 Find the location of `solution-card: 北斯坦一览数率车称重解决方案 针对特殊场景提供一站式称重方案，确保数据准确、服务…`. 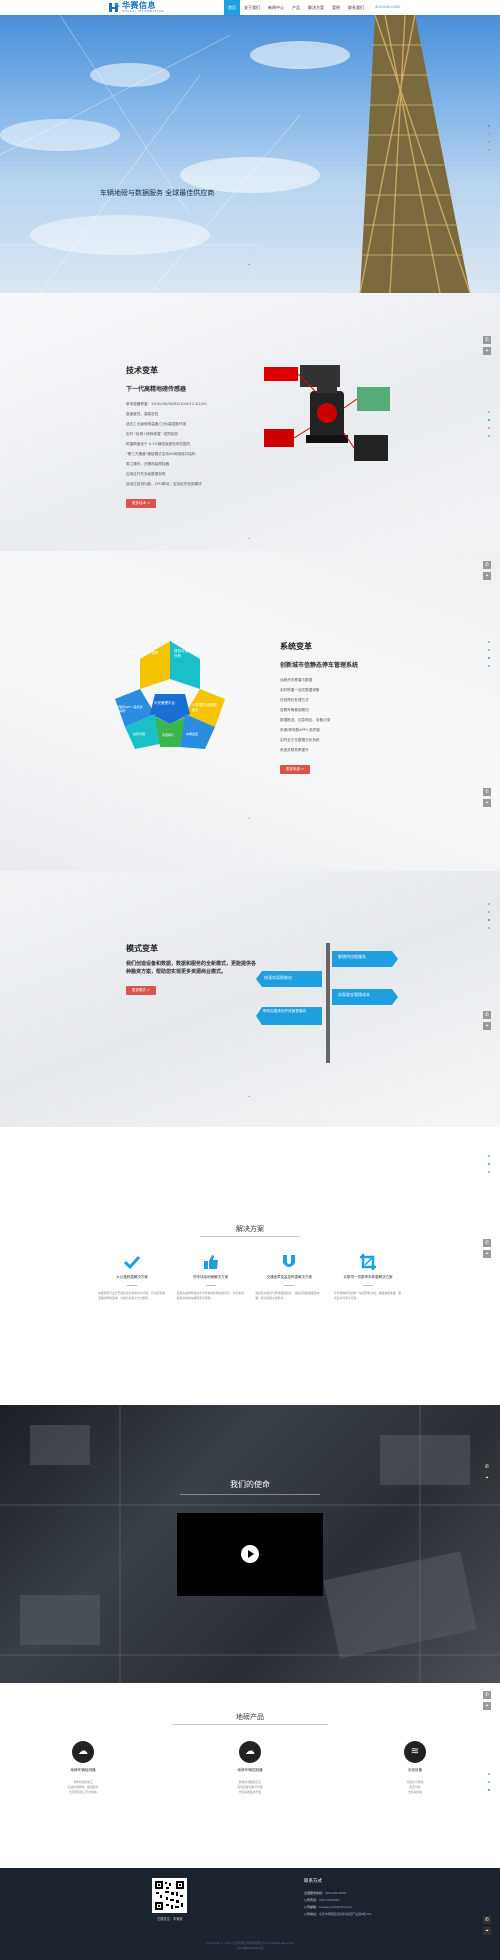

solution-card: 北斯坦一览数率车称重解决方案 针对特殊场景提供一站式称重方案，确保数据准确、服务… is located at coordinates (368, 1277).